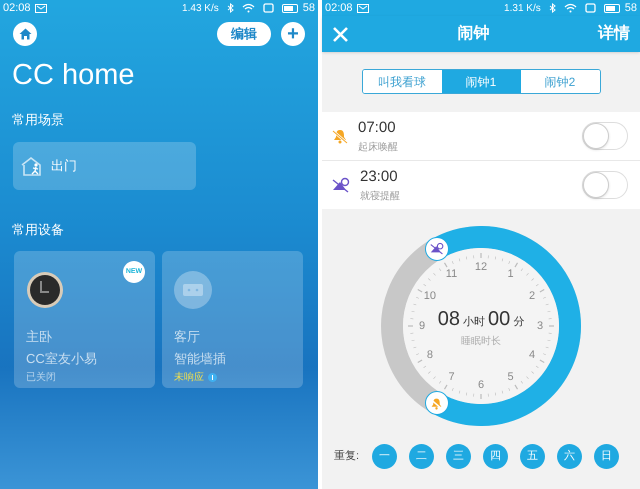 The height and width of the screenshot is (489, 640). I want to click on dial-number: 1, so click(510, 274).